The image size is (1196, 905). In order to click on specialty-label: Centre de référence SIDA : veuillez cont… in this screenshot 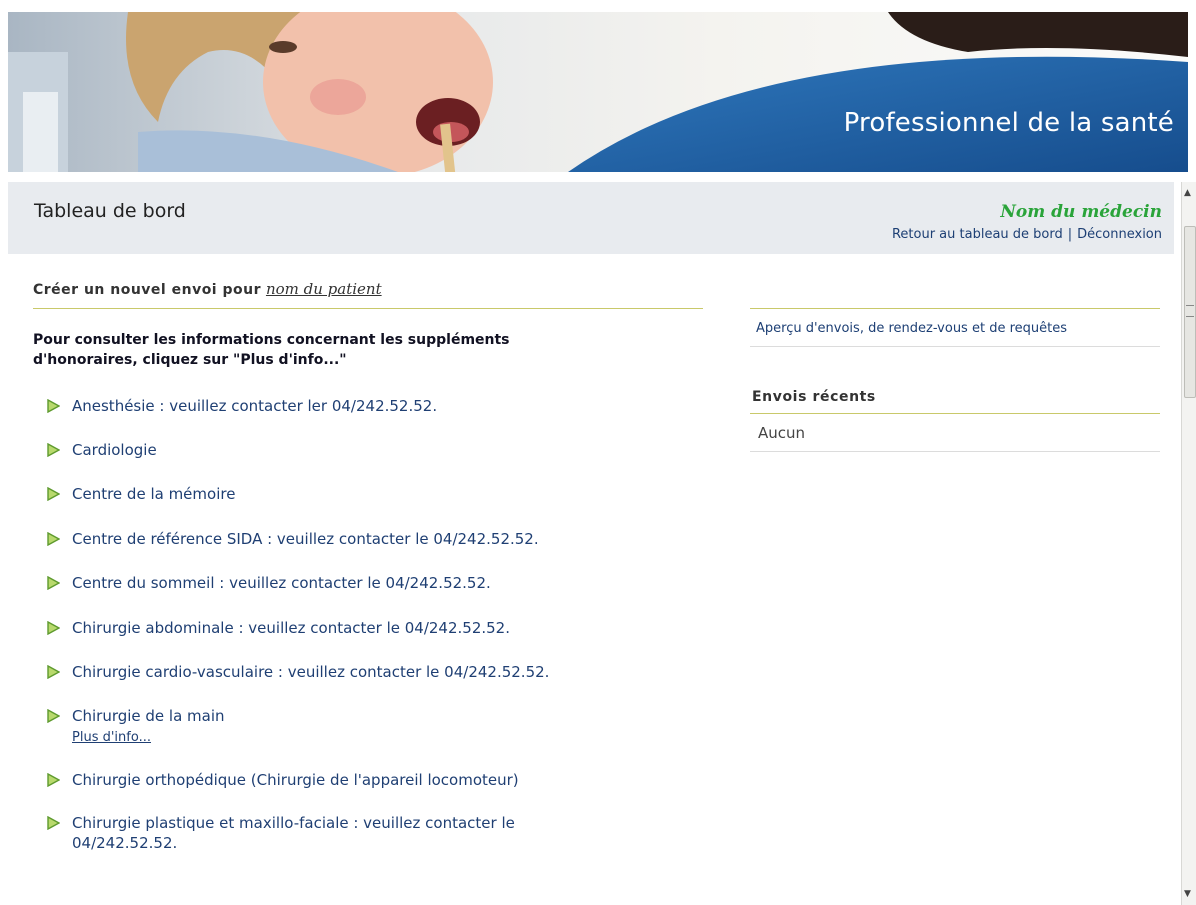, I will do `click(305, 539)`.